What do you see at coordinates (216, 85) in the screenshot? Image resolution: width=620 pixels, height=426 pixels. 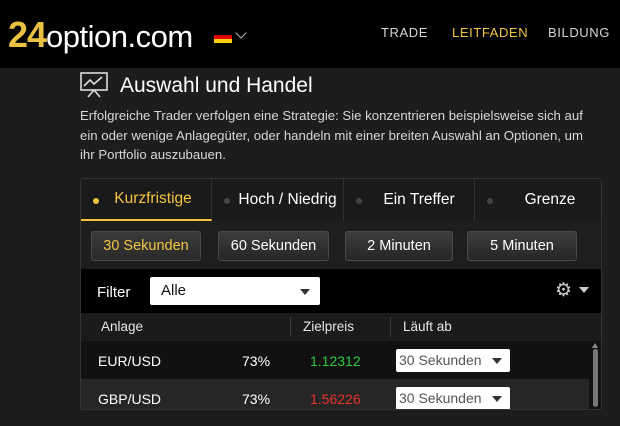 I see `section-title: Auswahl und Handel` at bounding box center [216, 85].